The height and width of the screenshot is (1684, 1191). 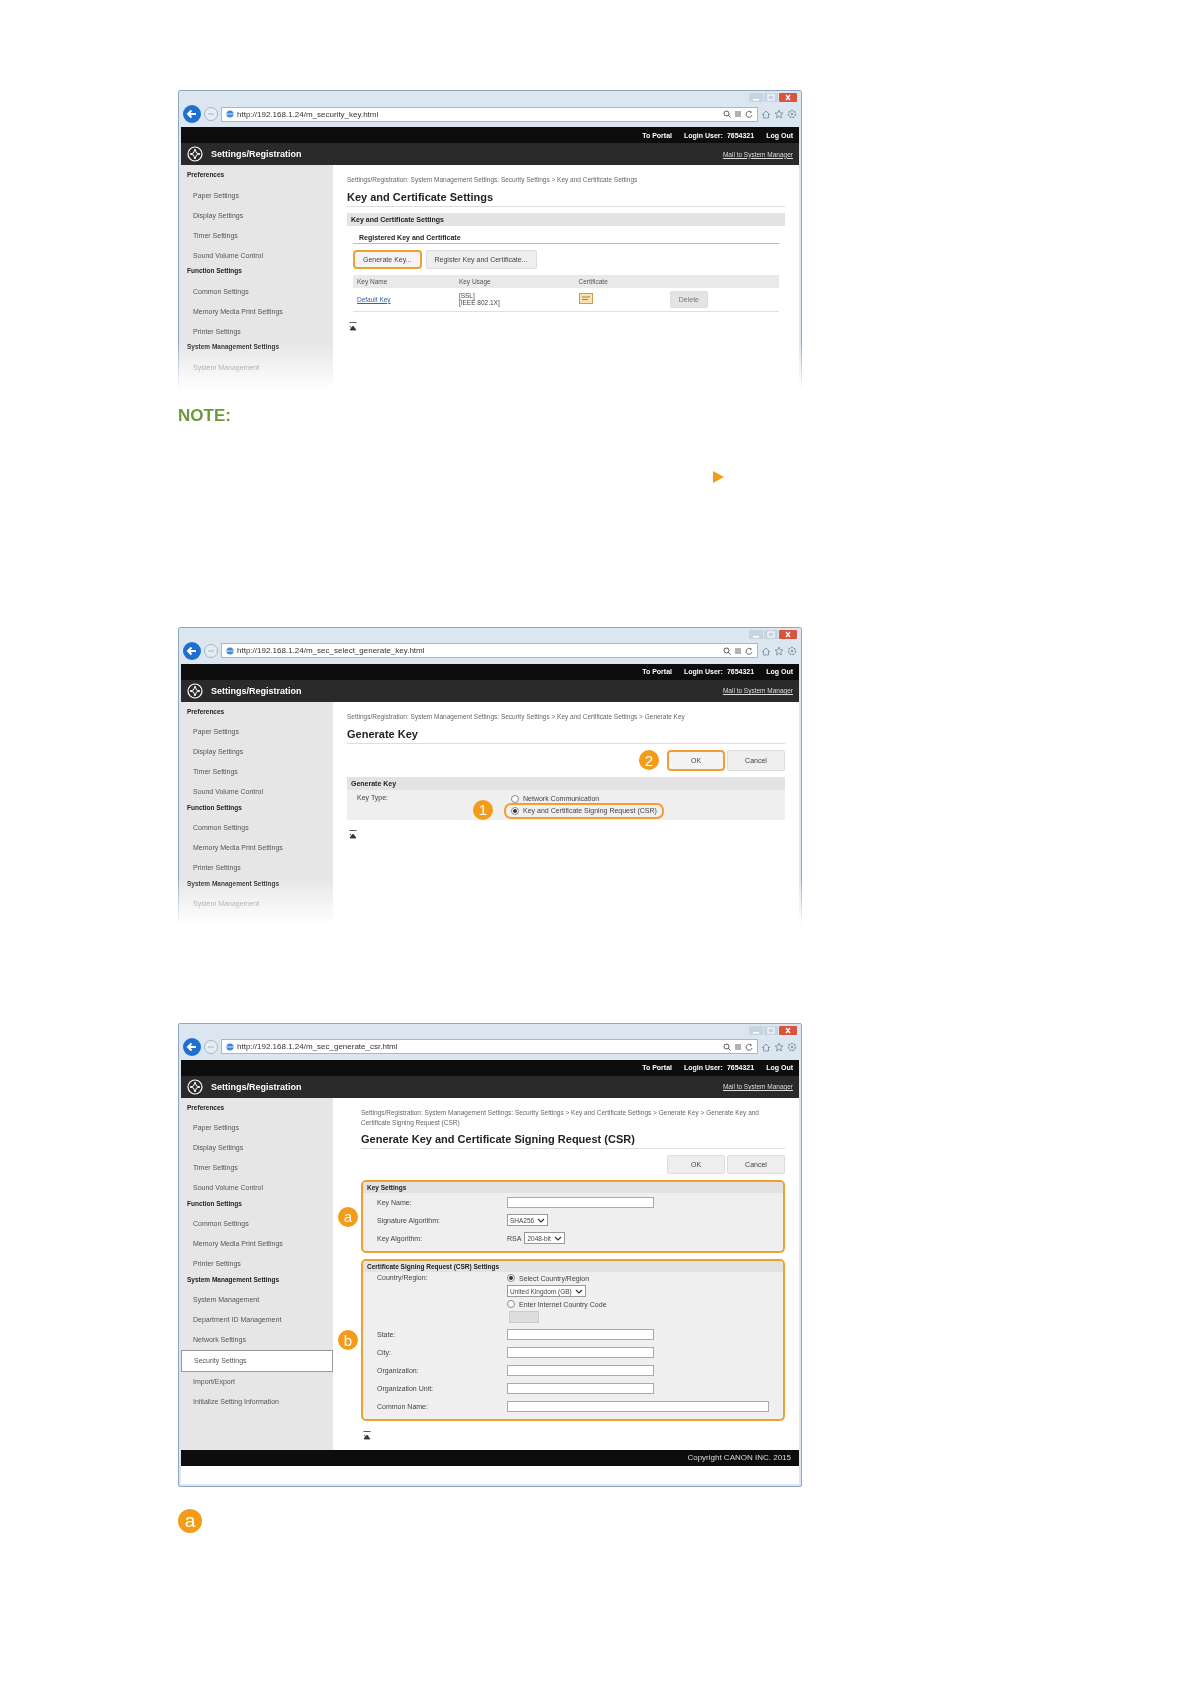 What do you see at coordinates (585, 299) in the screenshot?
I see `certificate-icon` at bounding box center [585, 299].